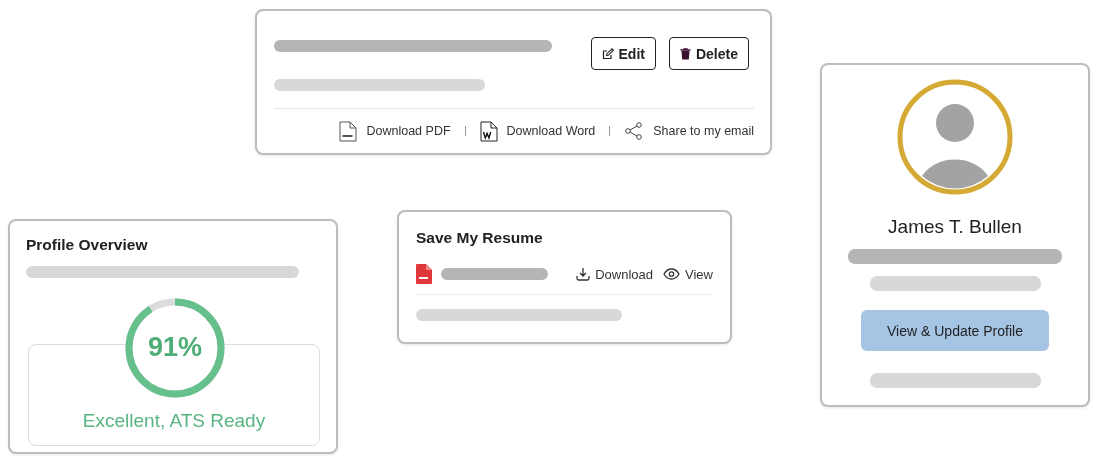 This screenshot has width=1098, height=462. Describe the element at coordinates (955, 330) in the screenshot. I see `update-profile-button: View & Update Profile` at that location.